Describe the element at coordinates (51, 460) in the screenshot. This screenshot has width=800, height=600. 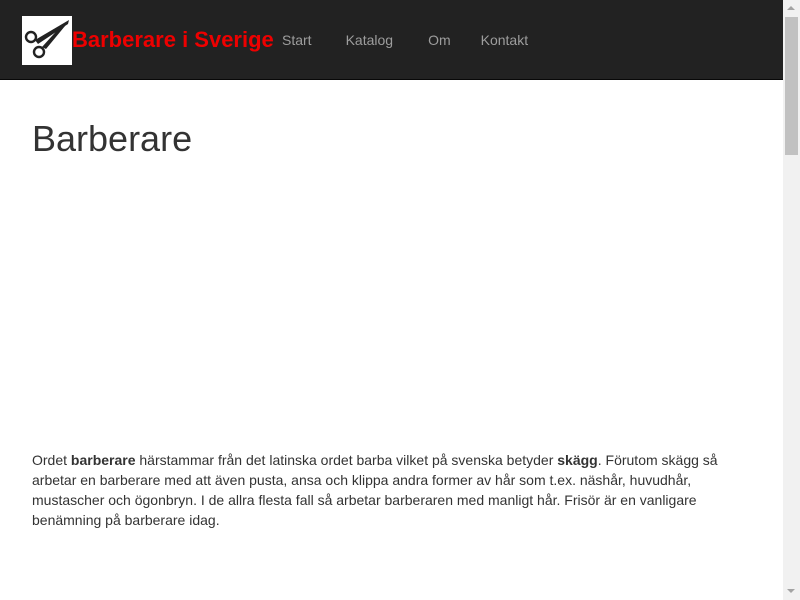
I see `intro-text-1: Ordet` at that location.